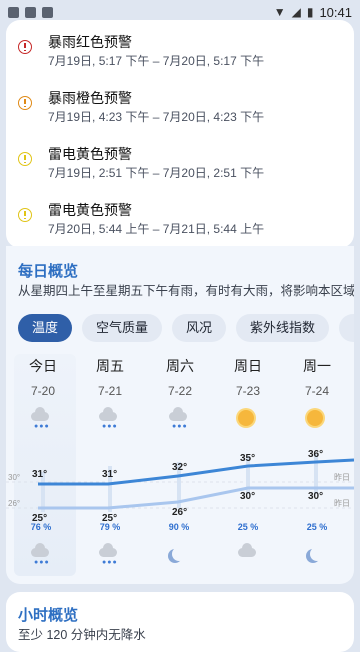  Describe the element at coordinates (180, 366) in the screenshot. I see `day-name: 周六` at that location.